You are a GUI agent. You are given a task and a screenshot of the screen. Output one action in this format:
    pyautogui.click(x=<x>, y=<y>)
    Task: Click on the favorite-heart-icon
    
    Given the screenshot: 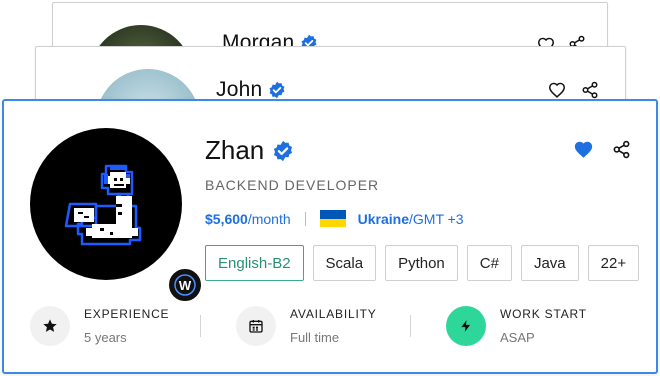 What is the action you would take?
    pyautogui.click(x=557, y=90)
    